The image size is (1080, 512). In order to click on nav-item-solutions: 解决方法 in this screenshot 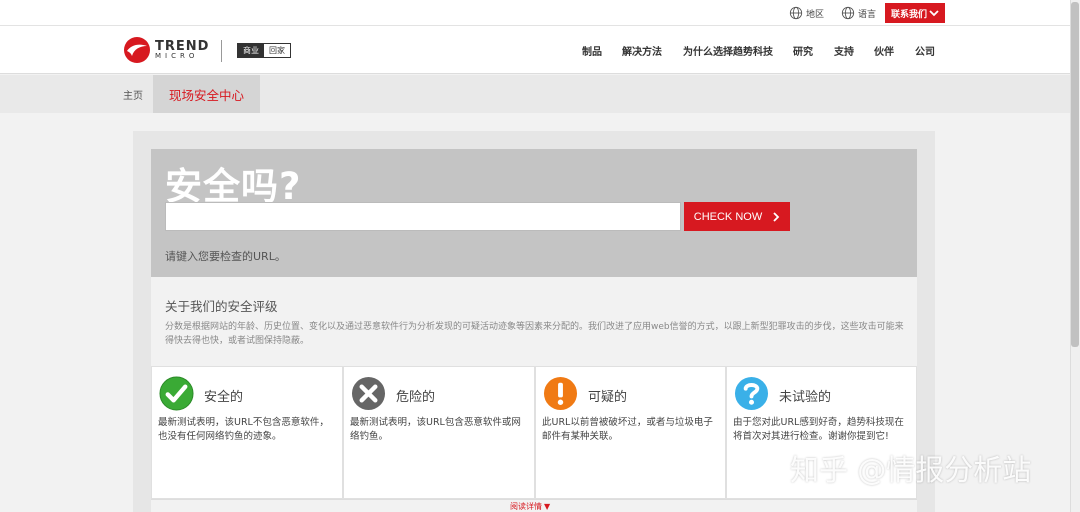, I will do `click(642, 50)`.